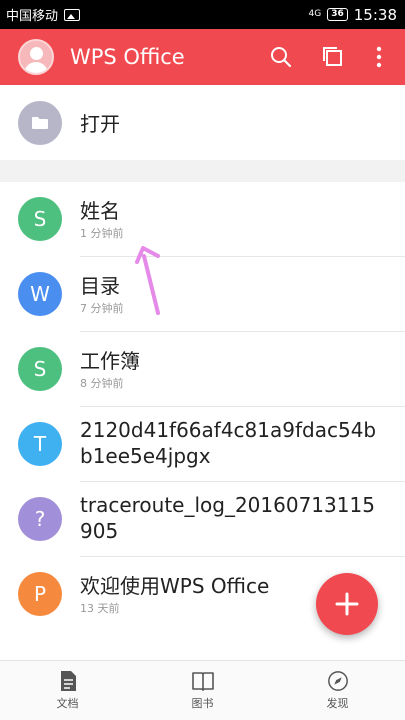 The image size is (405, 720). I want to click on tab-documents: 文档, so click(67, 690).